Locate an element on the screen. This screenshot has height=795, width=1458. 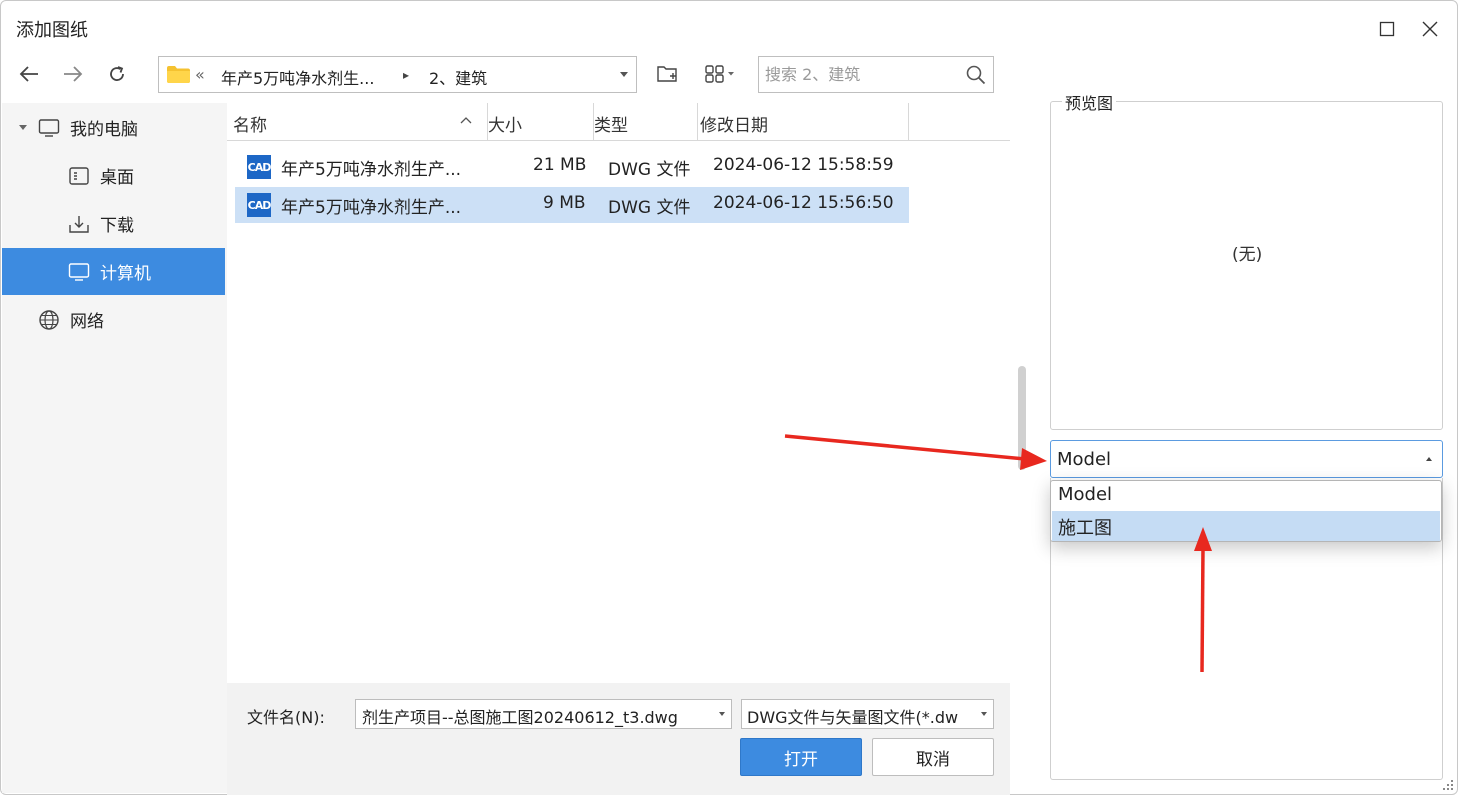
file-size: 21 MB is located at coordinates (560, 165).